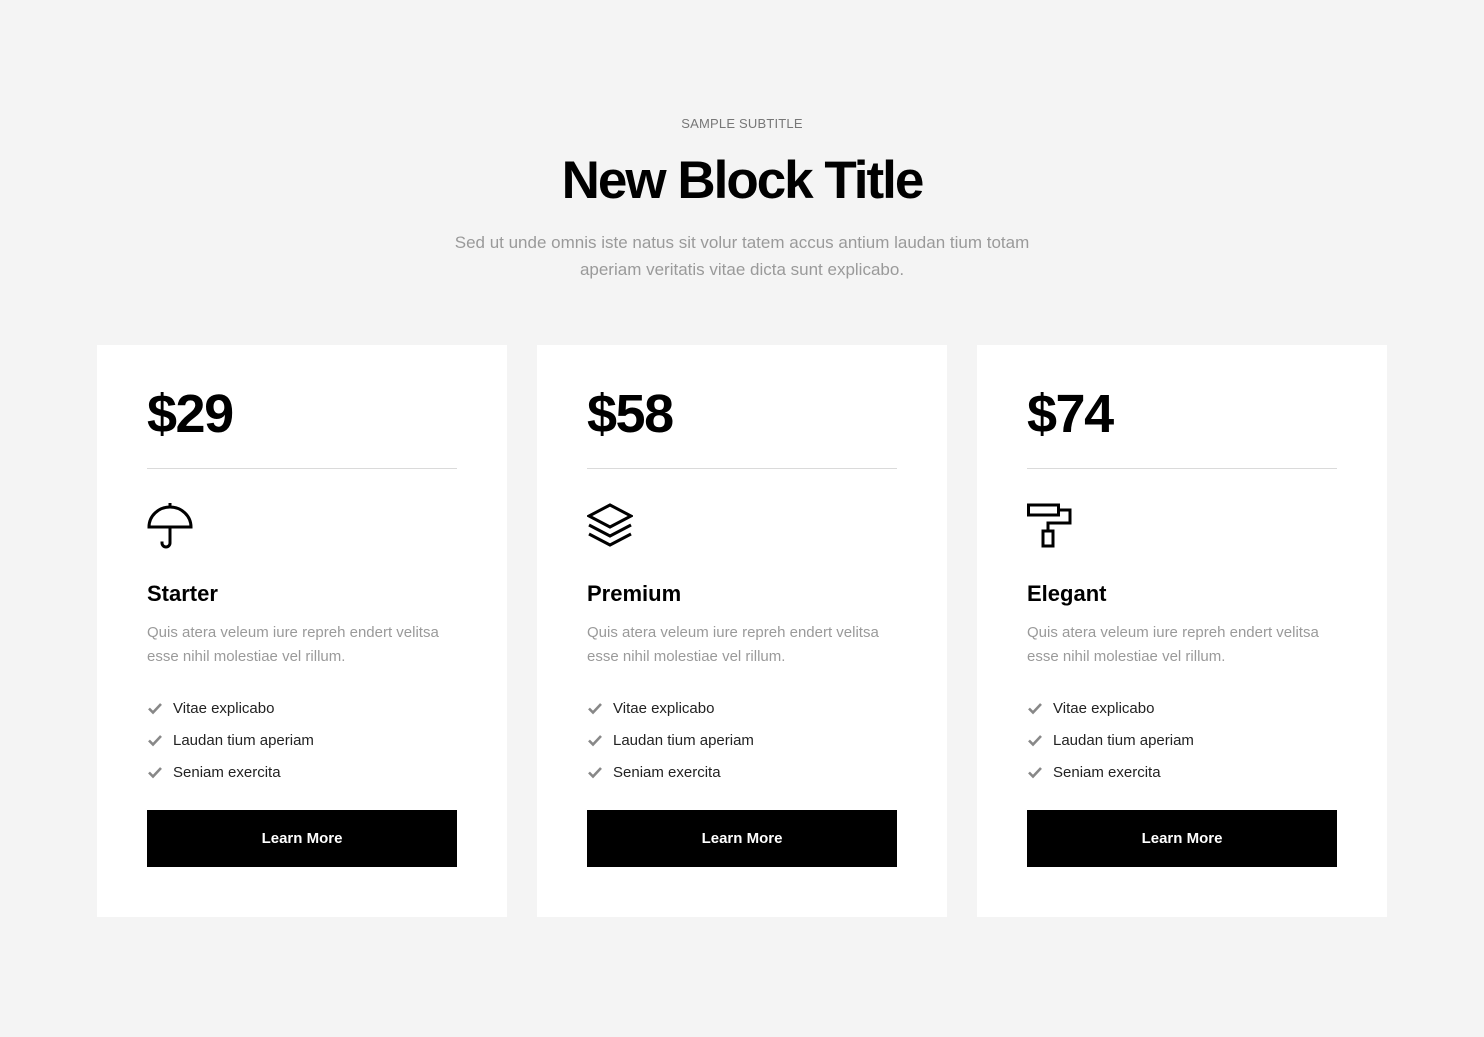 The height and width of the screenshot is (1037, 1484). What do you see at coordinates (170, 525) in the screenshot?
I see `umbrella-icon` at bounding box center [170, 525].